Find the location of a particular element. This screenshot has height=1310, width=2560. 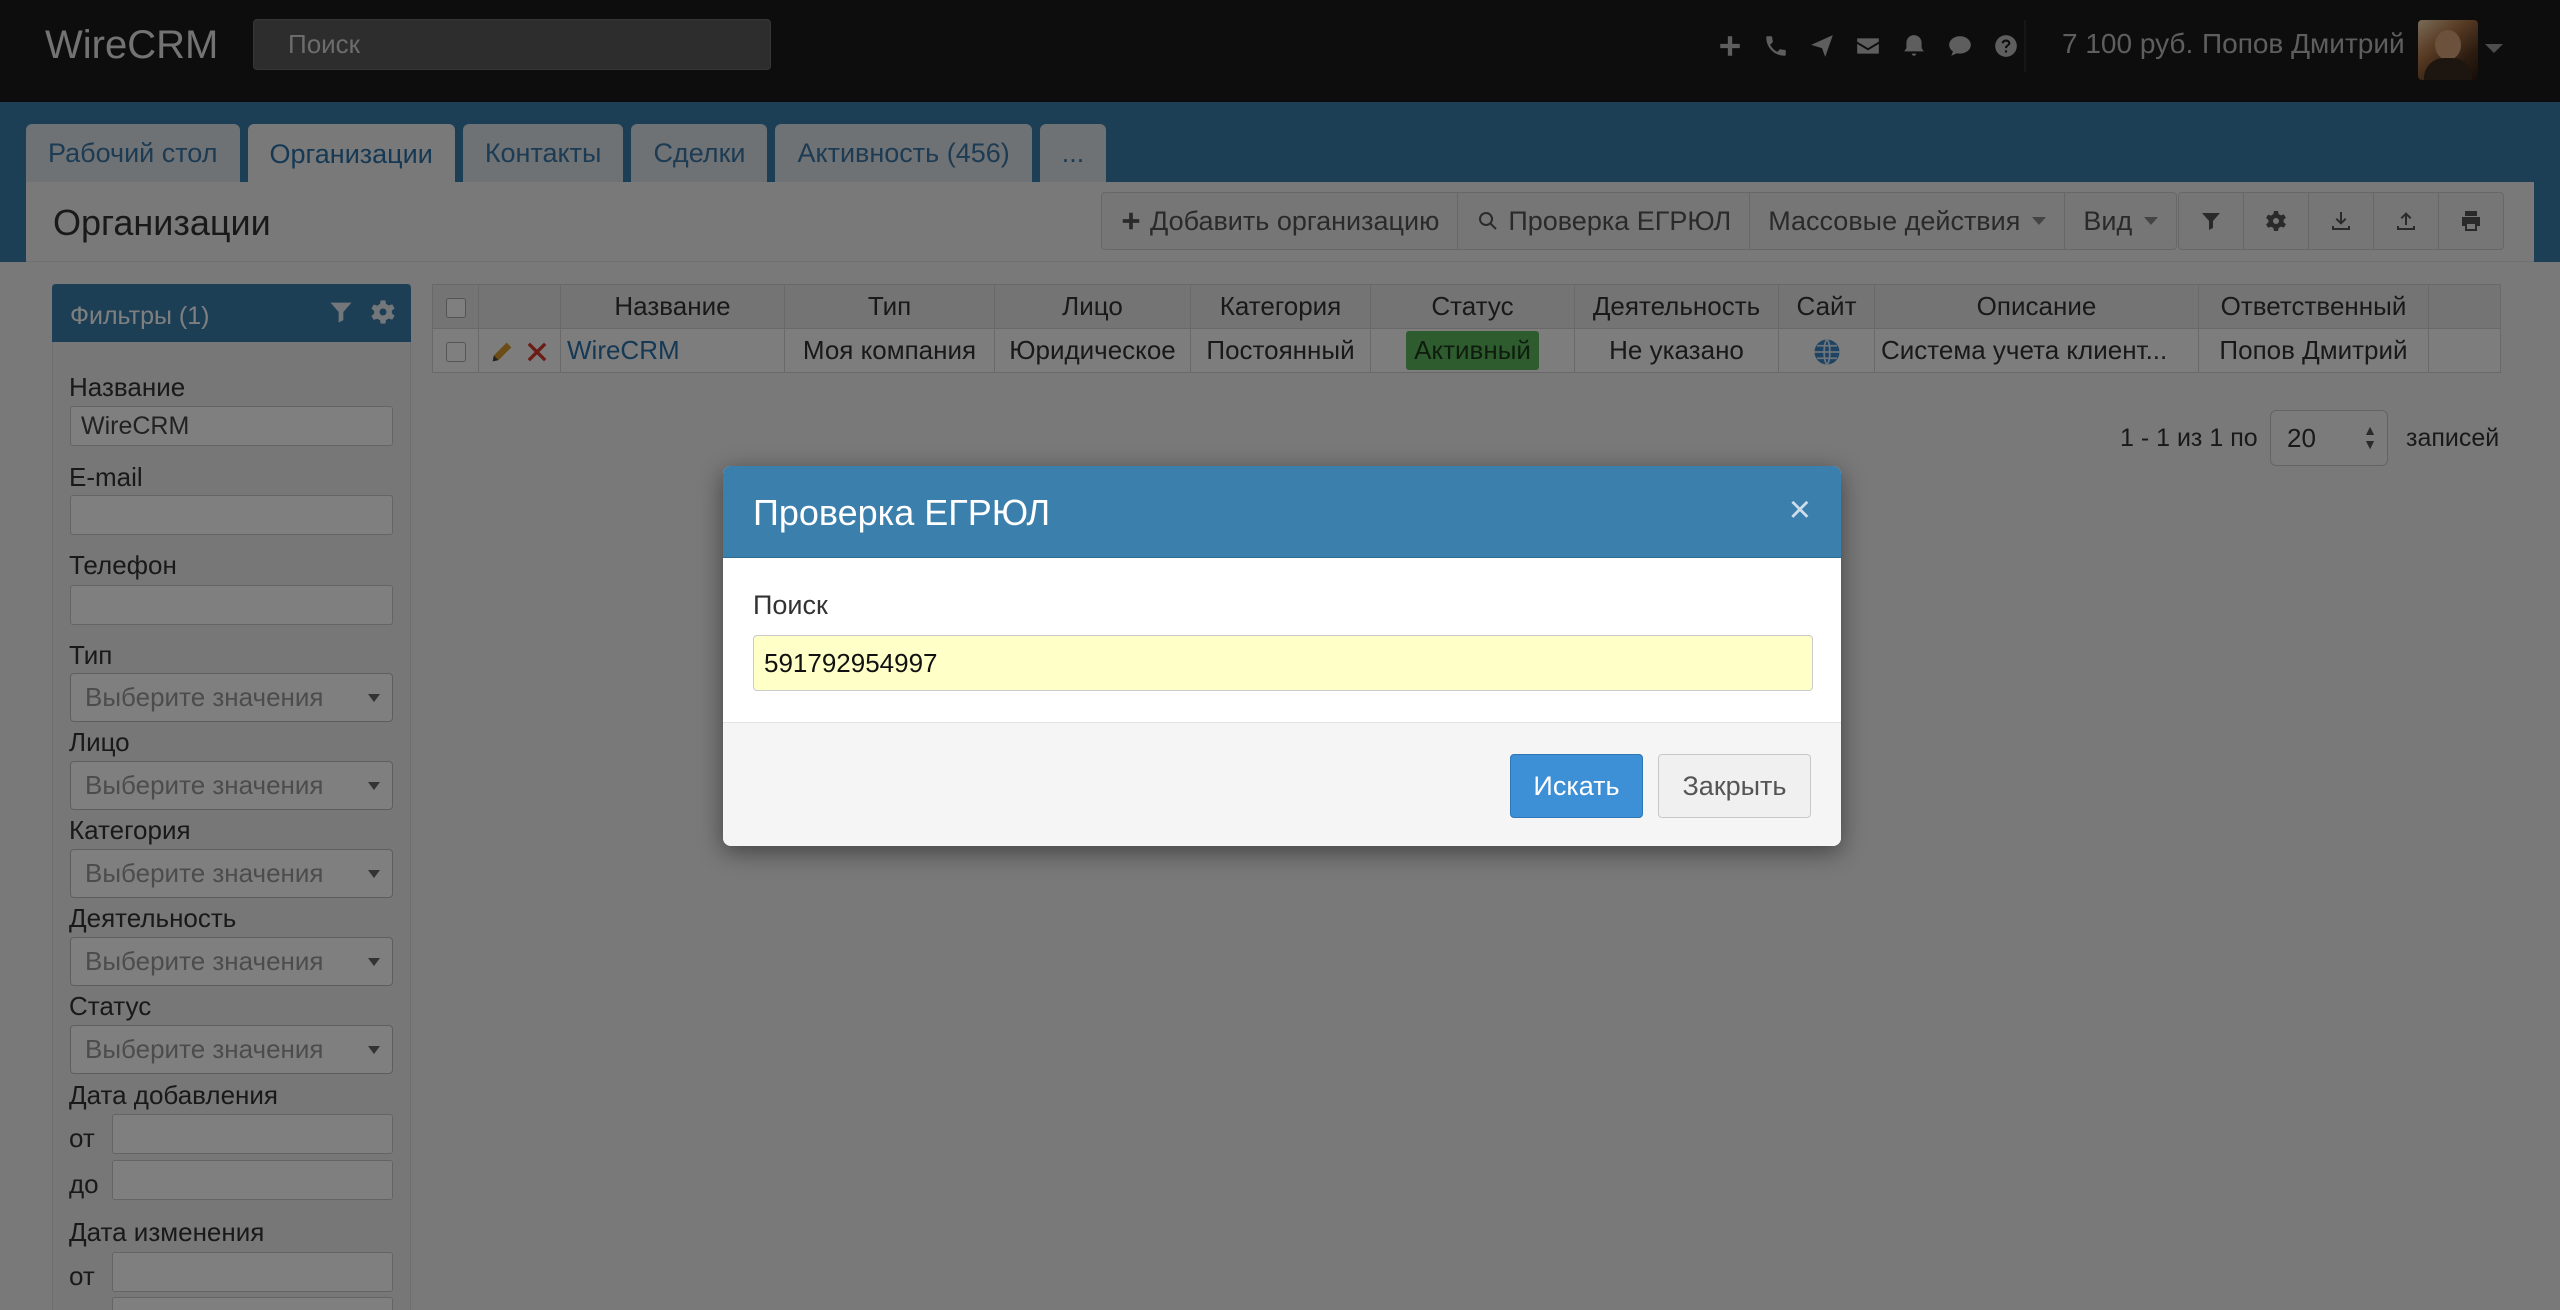

modal-search-label: Поиск is located at coordinates (790, 605).